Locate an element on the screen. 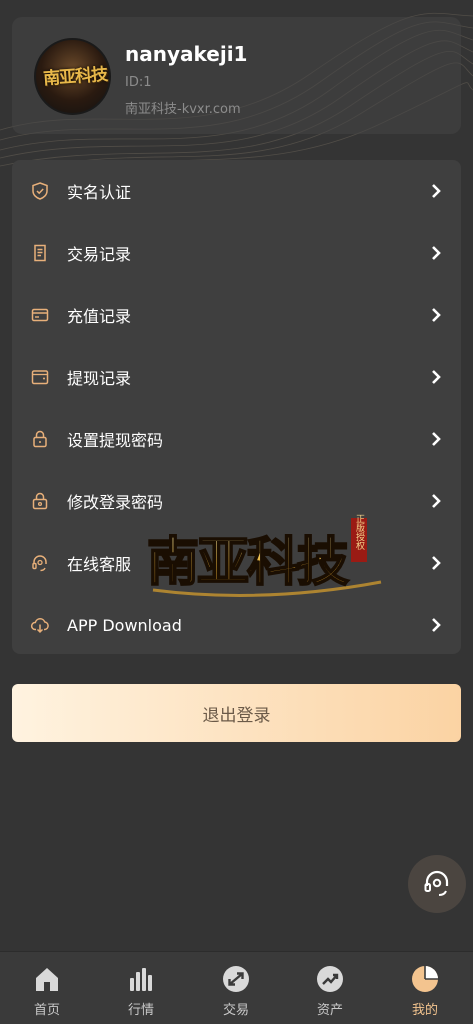 The height and width of the screenshot is (1024, 473). menu-item-label: 设置提现密码 is located at coordinates (115, 440).